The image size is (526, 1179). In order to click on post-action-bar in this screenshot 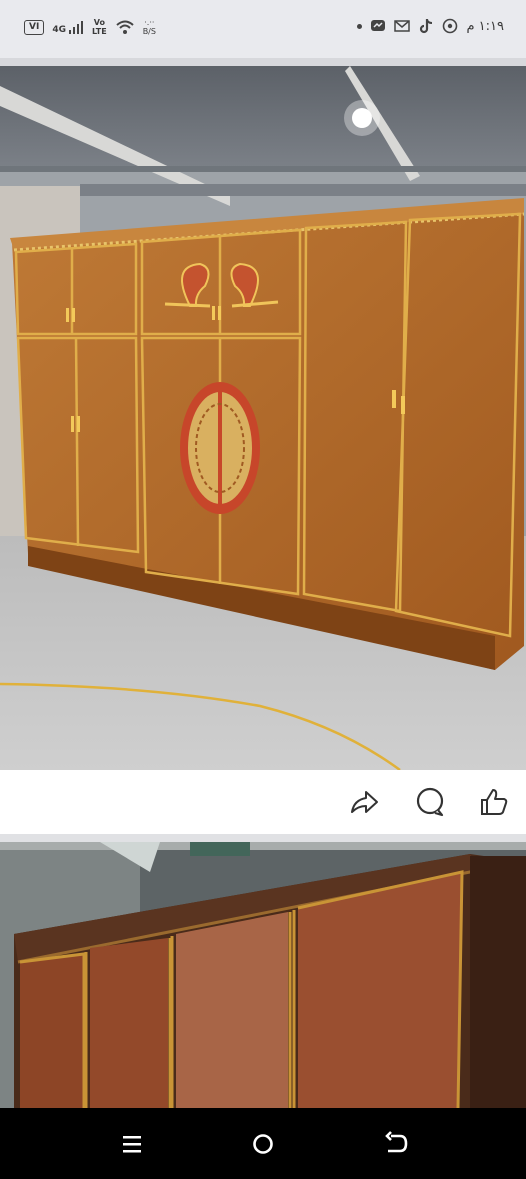, I will do `click(263, 802)`.